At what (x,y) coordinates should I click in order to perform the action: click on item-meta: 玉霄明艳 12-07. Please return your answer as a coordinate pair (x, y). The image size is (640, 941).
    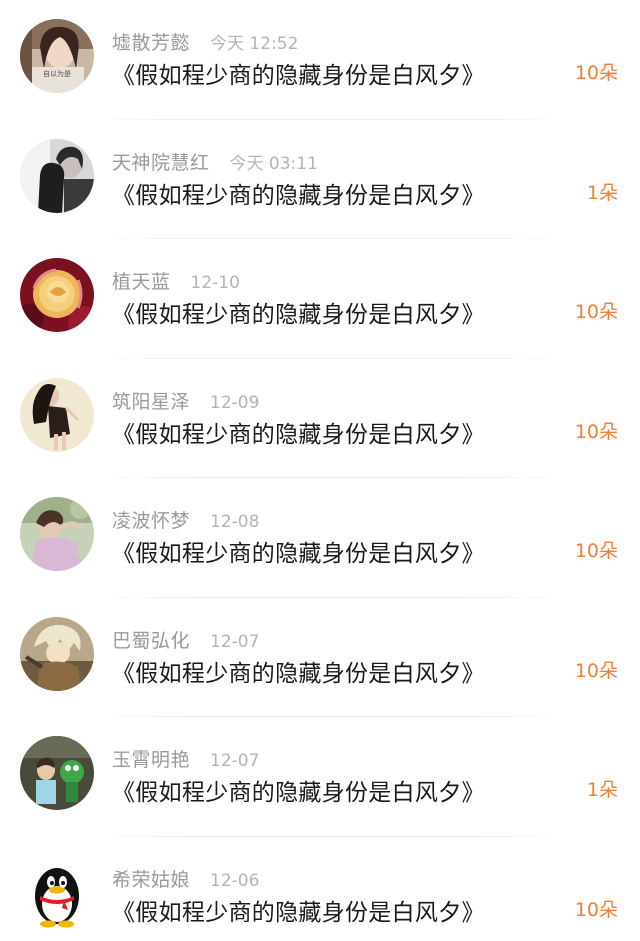
    Looking at the image, I should click on (185, 758).